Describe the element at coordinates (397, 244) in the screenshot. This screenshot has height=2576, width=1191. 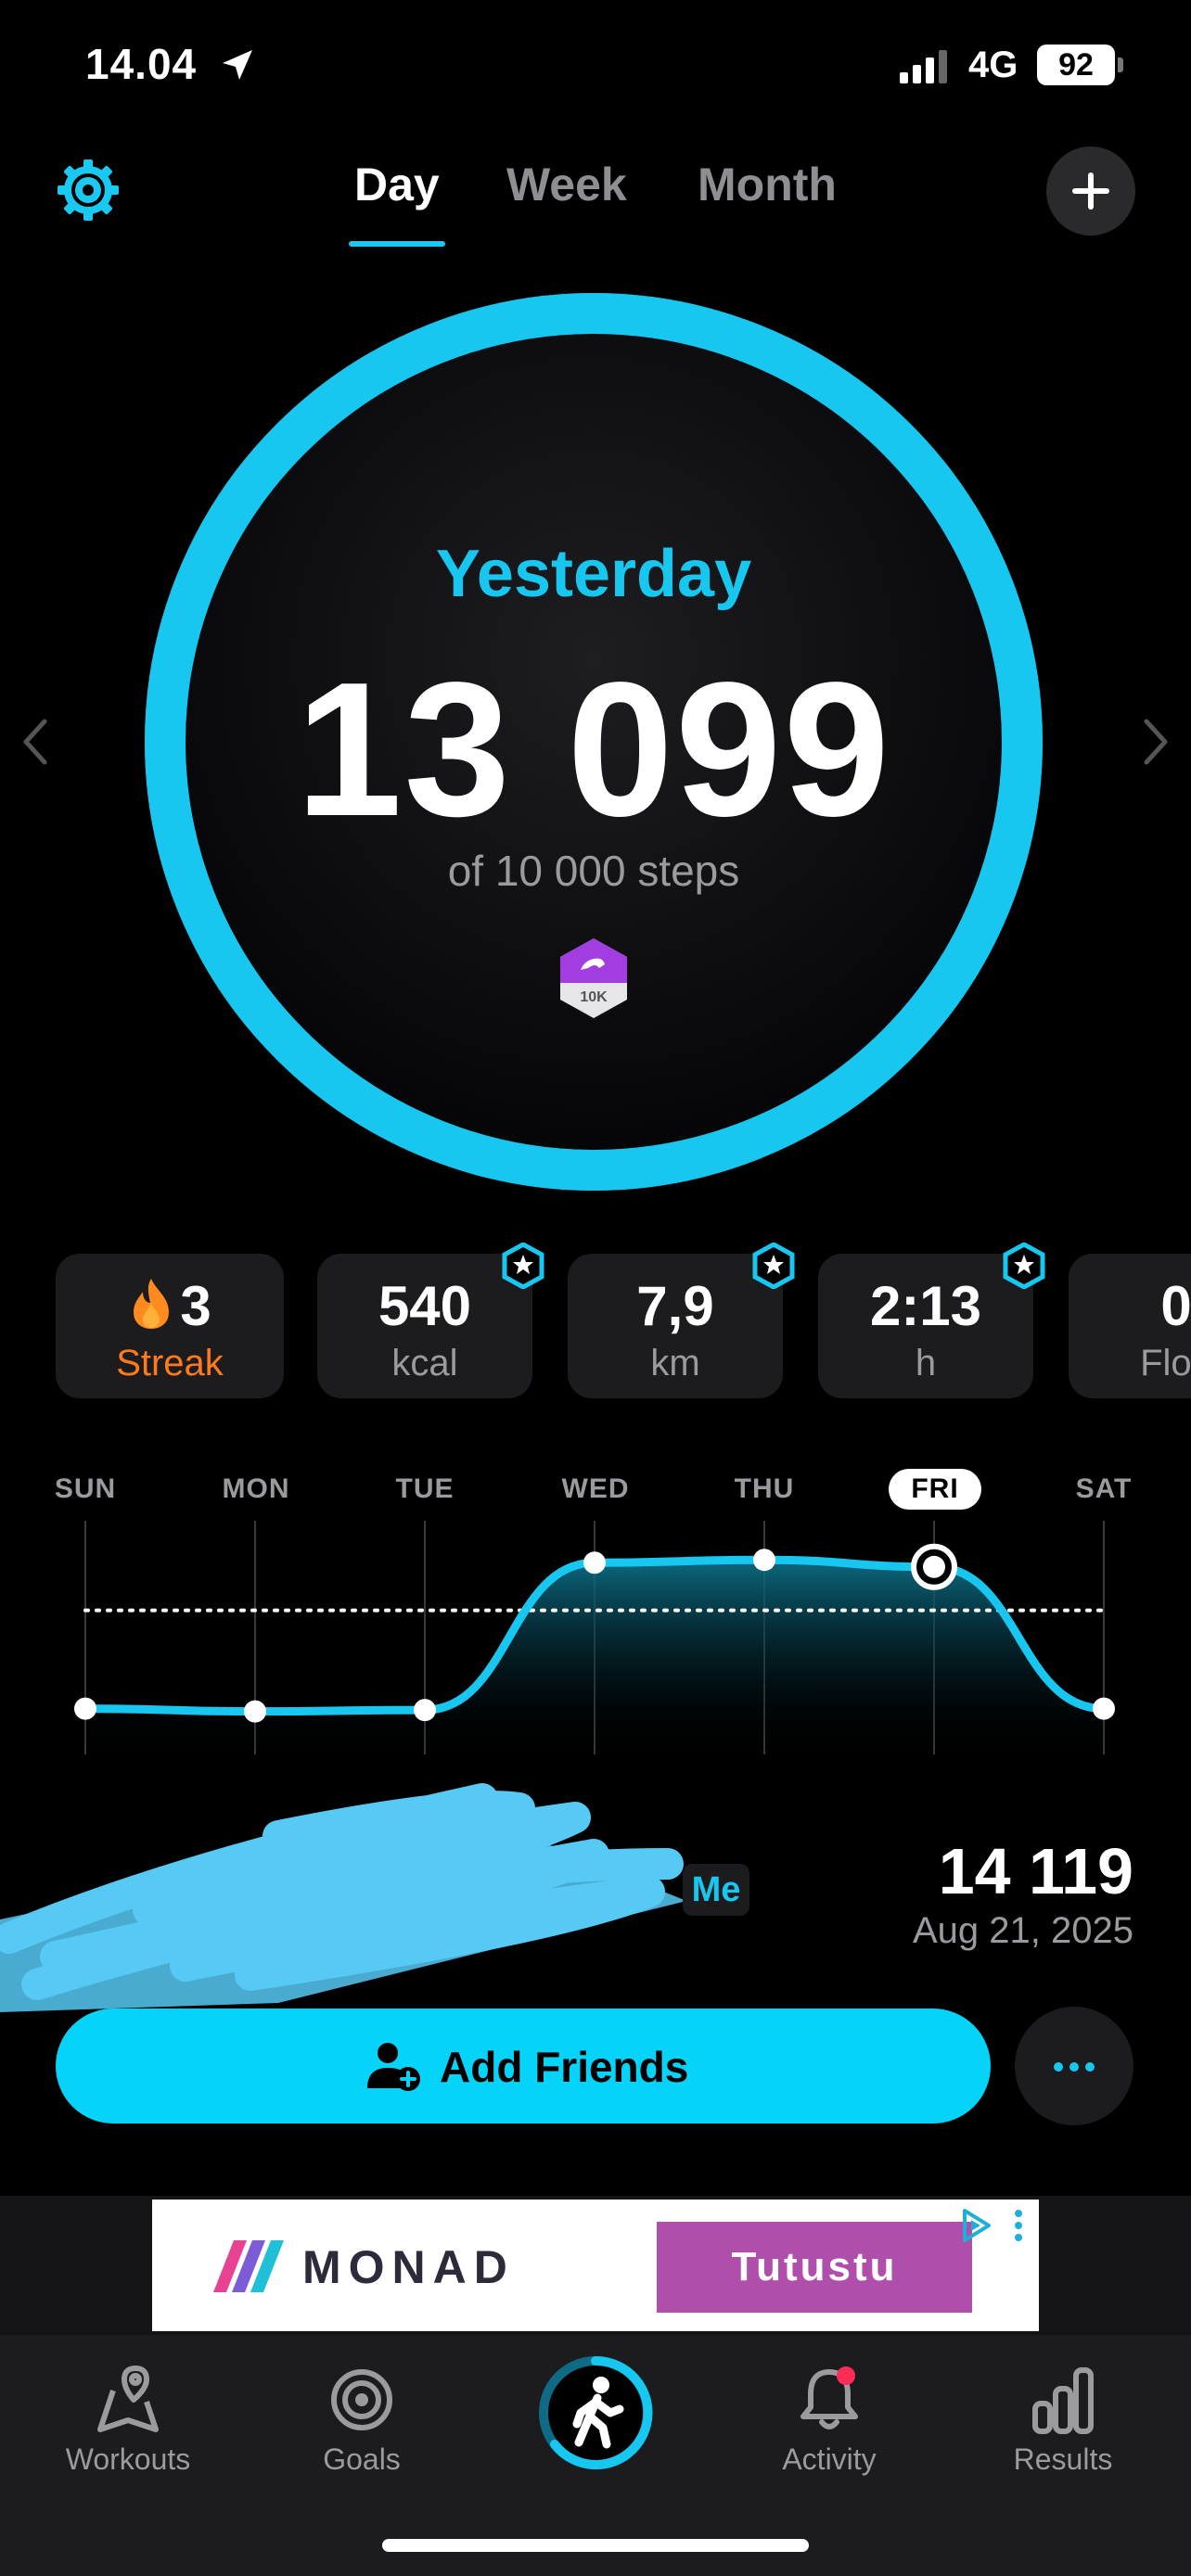
I see `active-tab-underline` at that location.